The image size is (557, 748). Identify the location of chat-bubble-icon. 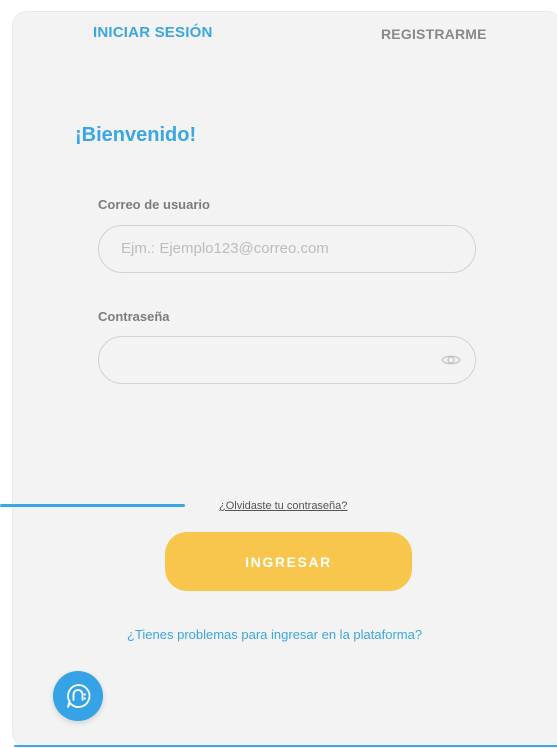
(79, 696).